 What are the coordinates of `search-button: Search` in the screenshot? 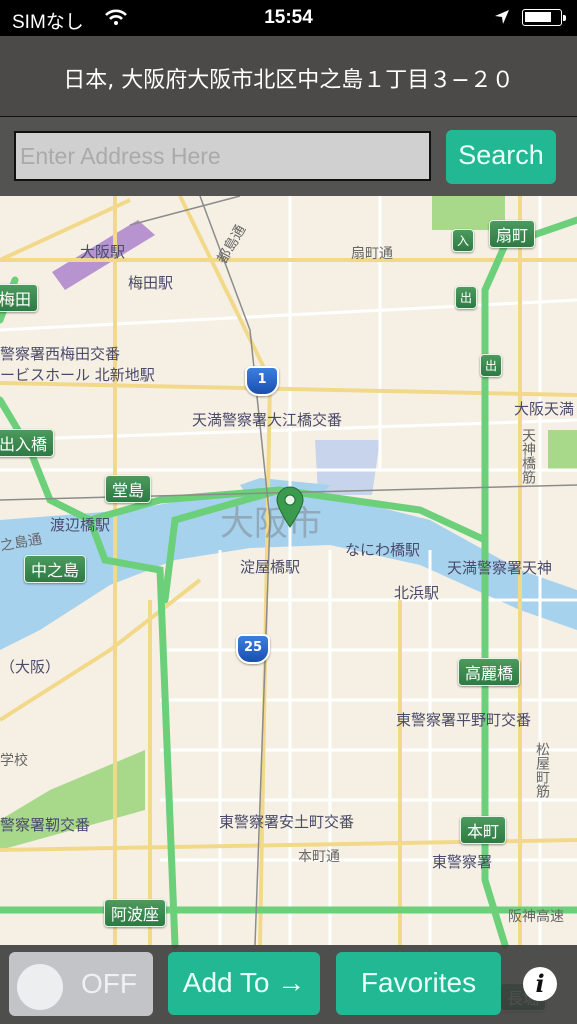 It's located at (501, 157).